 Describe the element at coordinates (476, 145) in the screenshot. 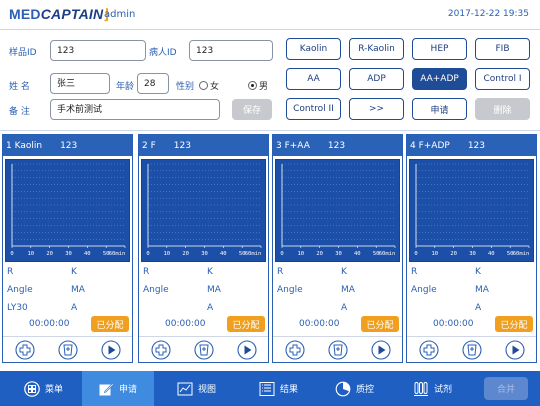

I see `channel-sample-id: 123` at that location.